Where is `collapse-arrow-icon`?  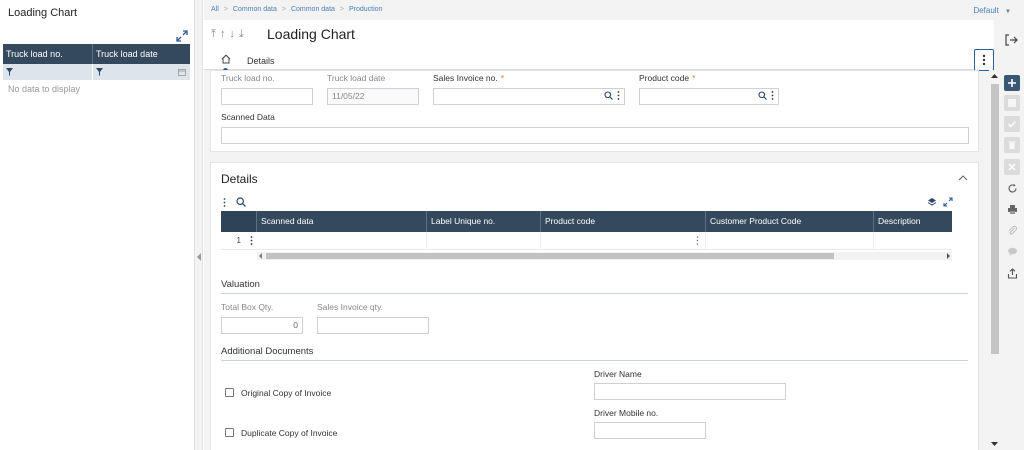
collapse-arrow-icon is located at coordinates (199, 257).